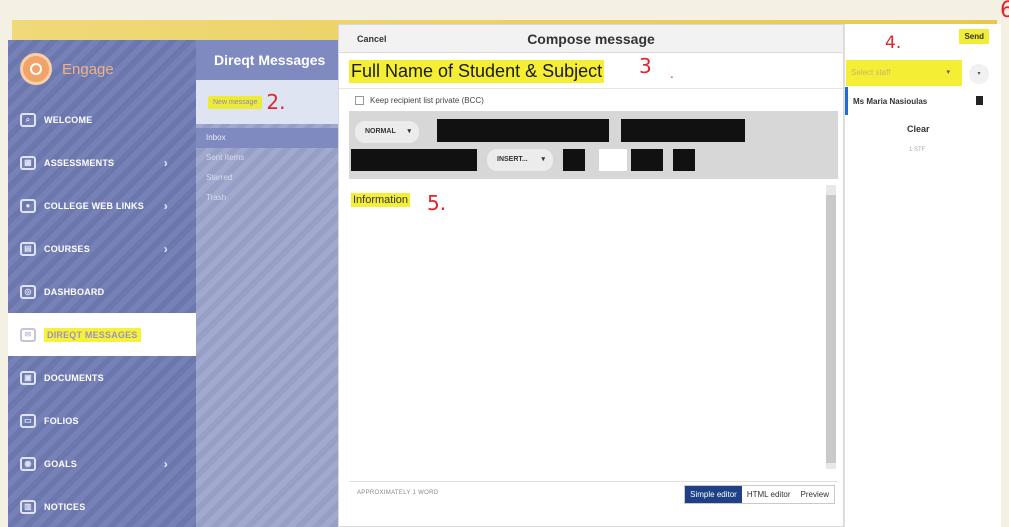 The width and height of the screenshot is (1009, 527). What do you see at coordinates (65, 506) in the screenshot?
I see `sidebar-item-label: NOTICES` at bounding box center [65, 506].